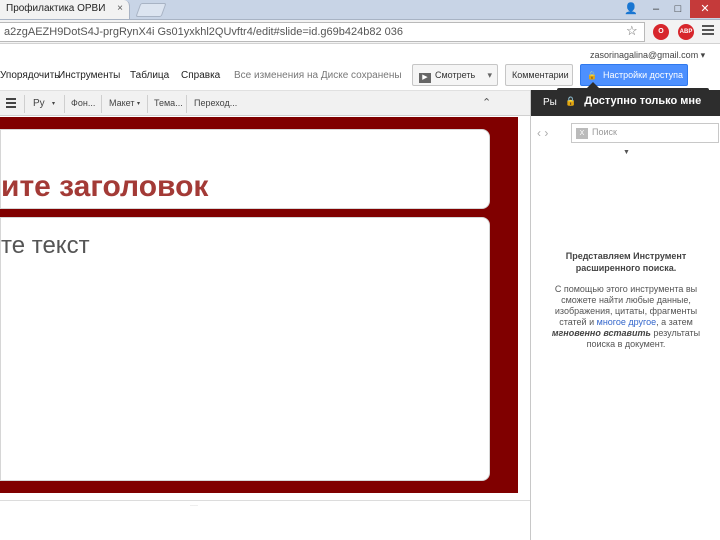 Image resolution: width=720 pixels, height=540 pixels. Describe the element at coordinates (121, 103) in the screenshot. I see `layout-button: Макет` at that location.